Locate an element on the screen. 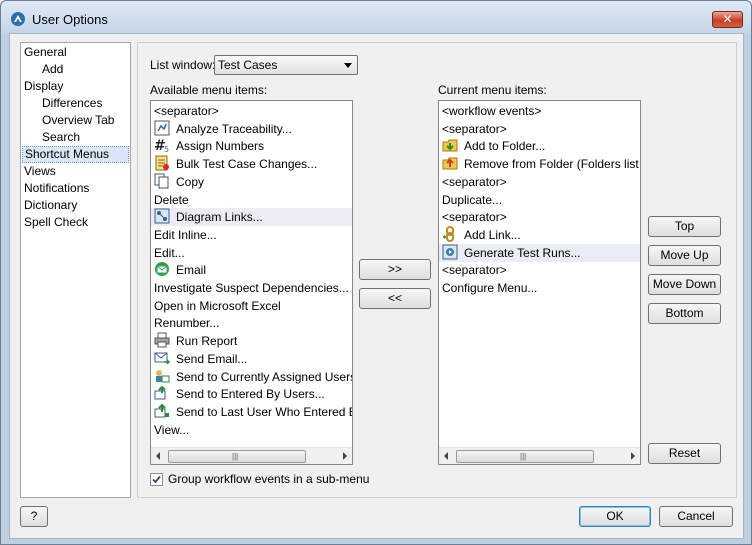  nav-item-search: Search is located at coordinates (61, 137).